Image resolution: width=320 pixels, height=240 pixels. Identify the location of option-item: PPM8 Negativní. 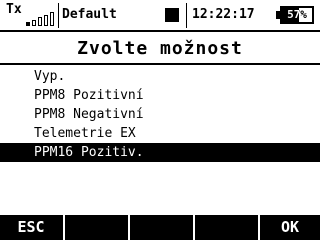
(160, 114).